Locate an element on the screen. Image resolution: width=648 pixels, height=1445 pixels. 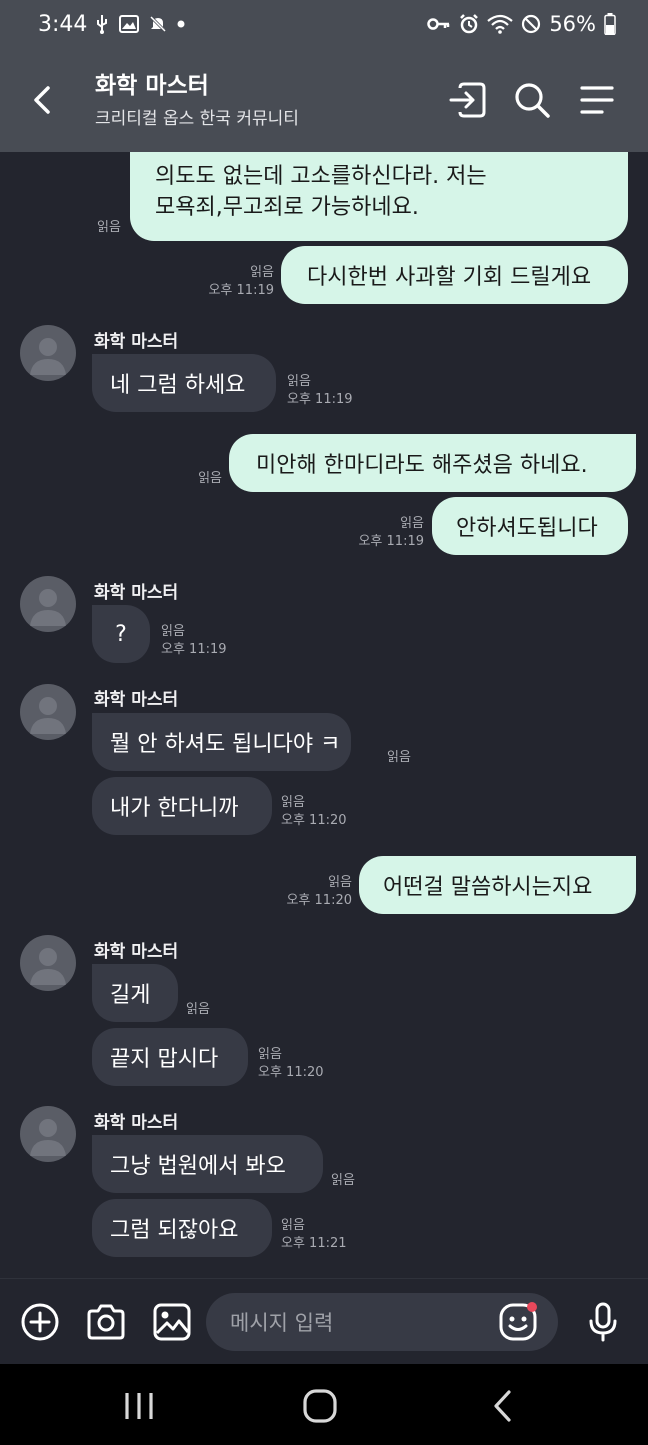
message-bubble-incoming: 네 그럼 하세요 is located at coordinates (184, 383).